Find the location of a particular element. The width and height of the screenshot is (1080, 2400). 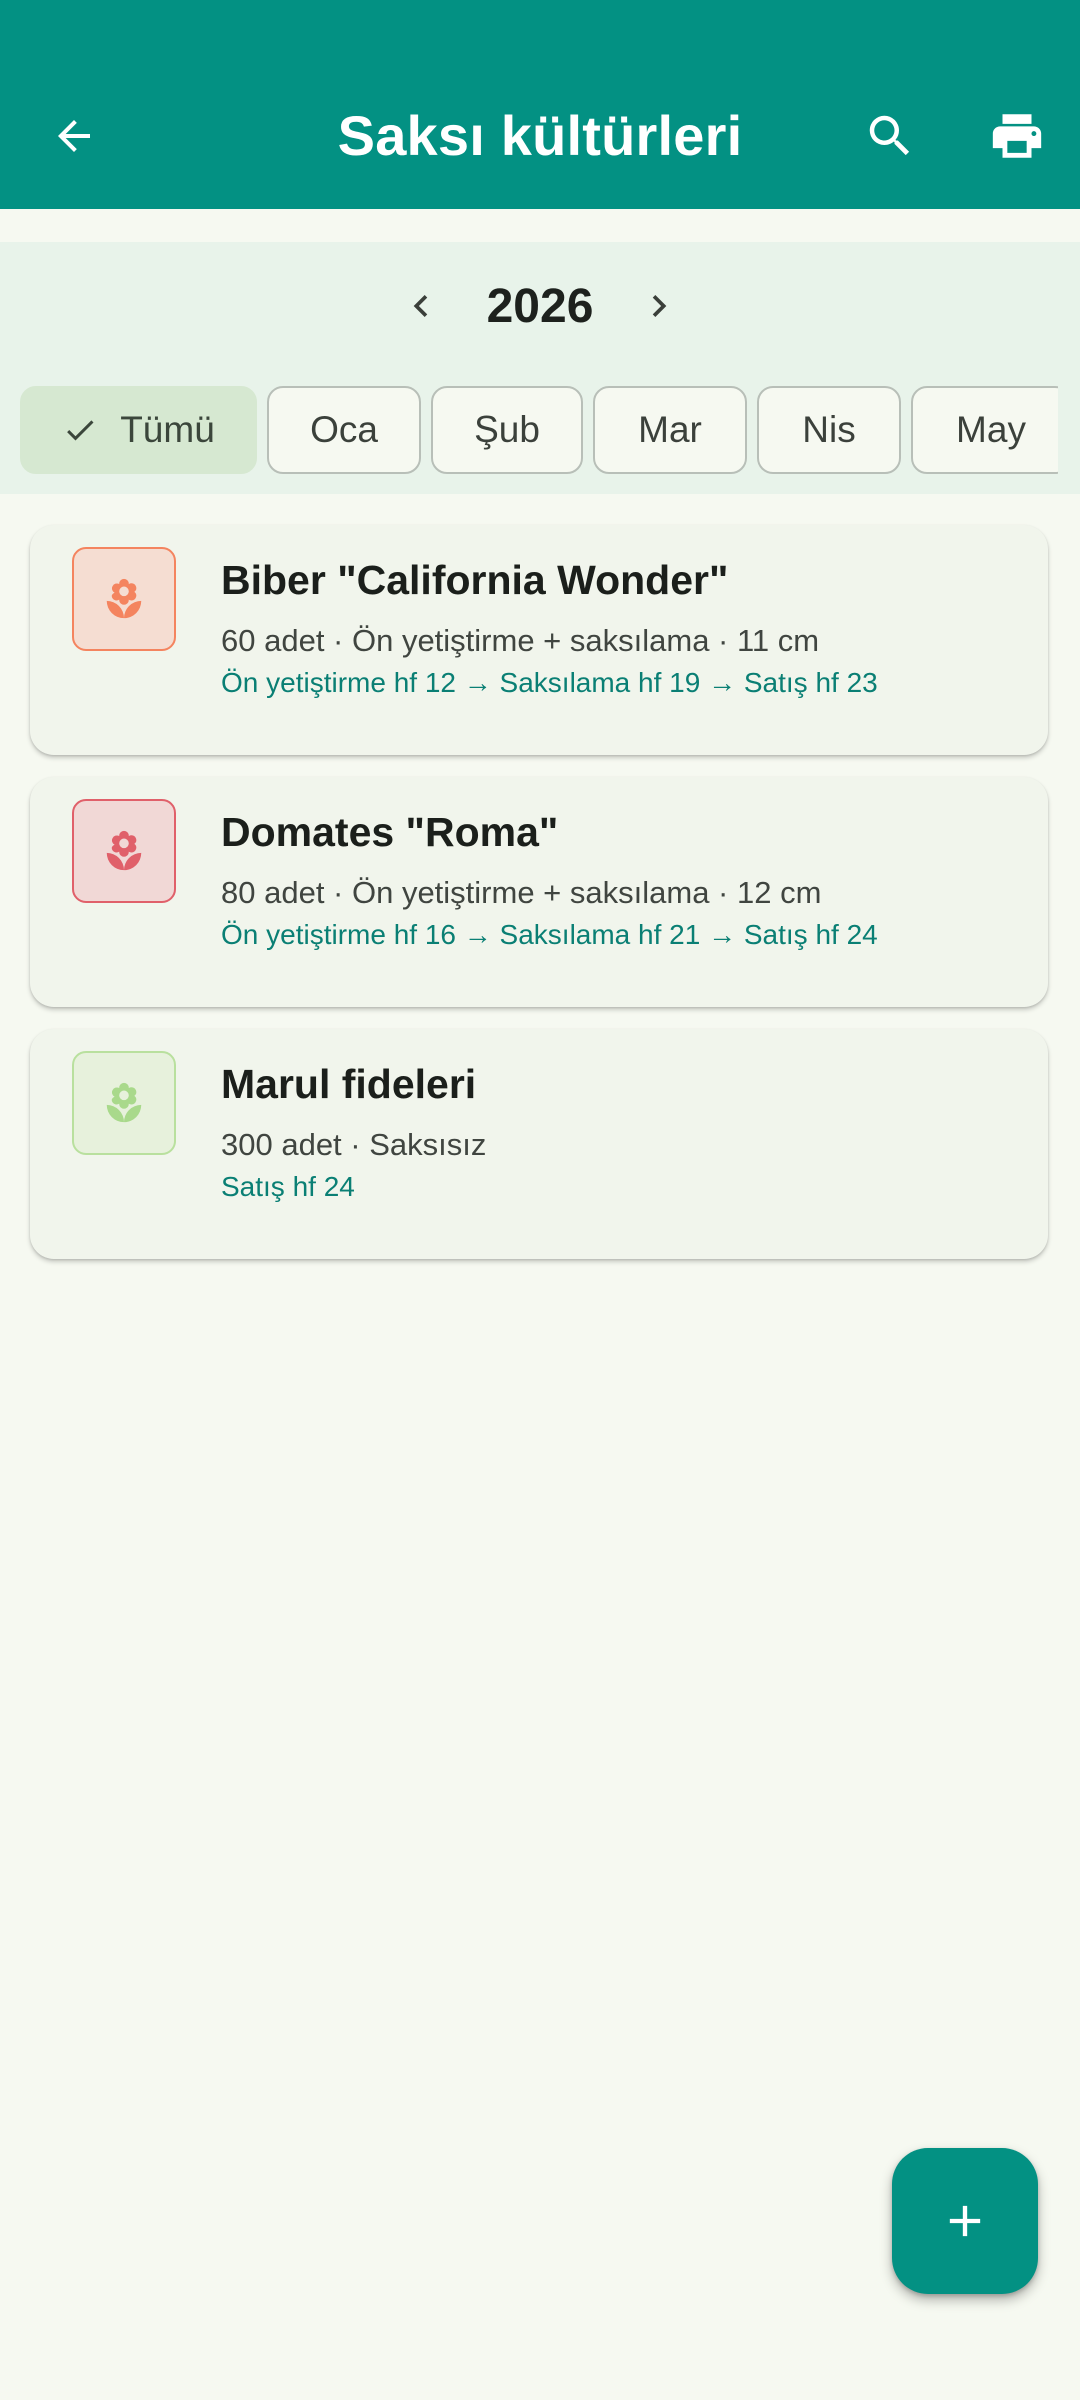

chevron-right-icon is located at coordinates (659, 306).